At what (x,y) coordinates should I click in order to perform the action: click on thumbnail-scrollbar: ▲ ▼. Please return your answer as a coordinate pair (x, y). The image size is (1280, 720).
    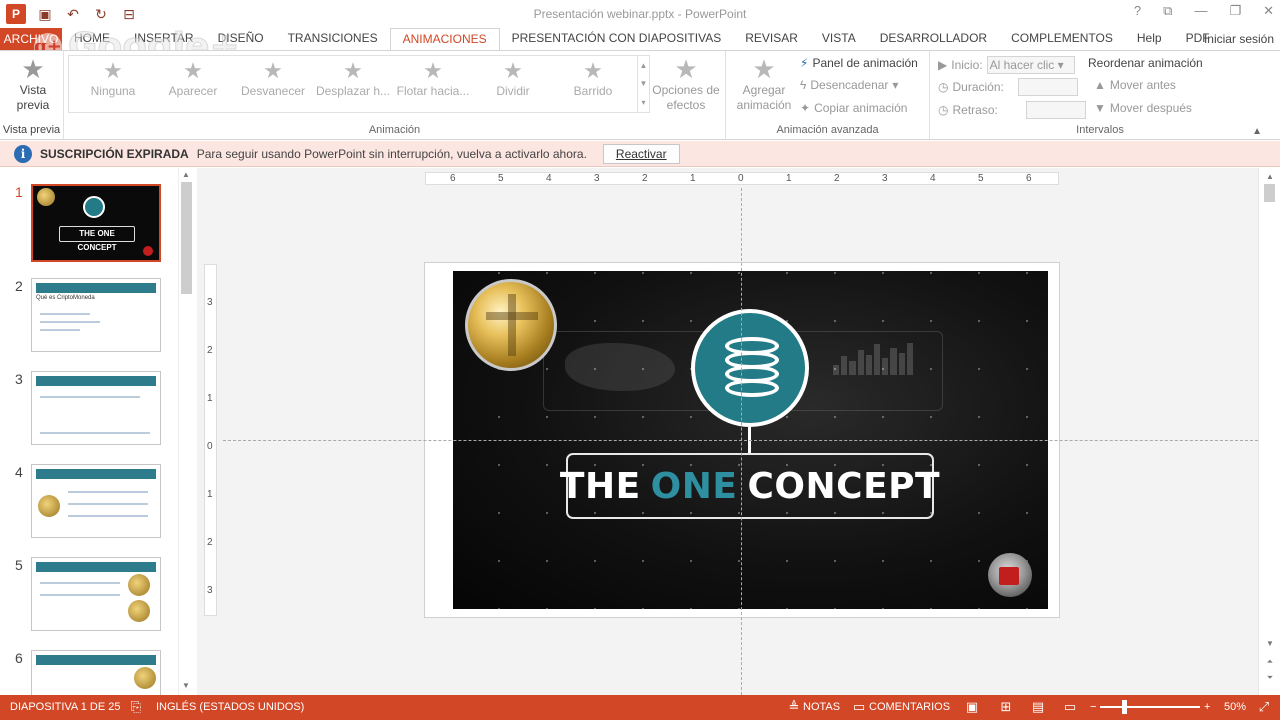
    Looking at the image, I should click on (186, 431).